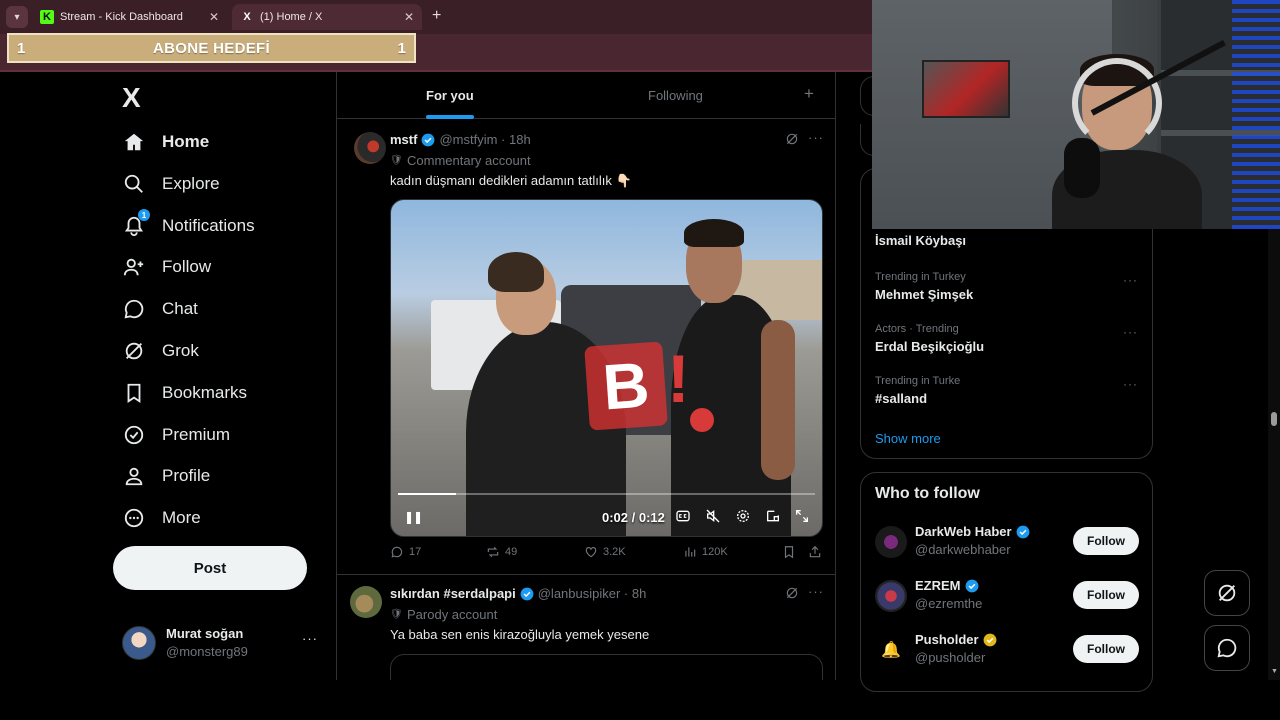  I want to click on nav-label: Grok, so click(180, 350).